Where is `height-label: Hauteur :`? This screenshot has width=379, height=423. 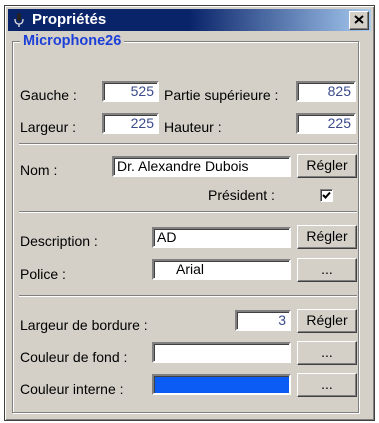
height-label: Hauteur : is located at coordinates (193, 127).